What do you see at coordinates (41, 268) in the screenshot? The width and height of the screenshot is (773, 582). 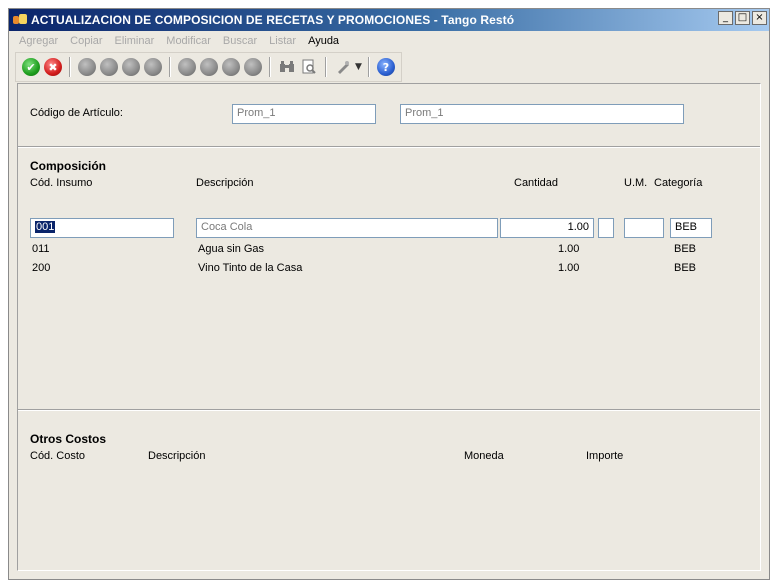 I see `row-cod: 200` at bounding box center [41, 268].